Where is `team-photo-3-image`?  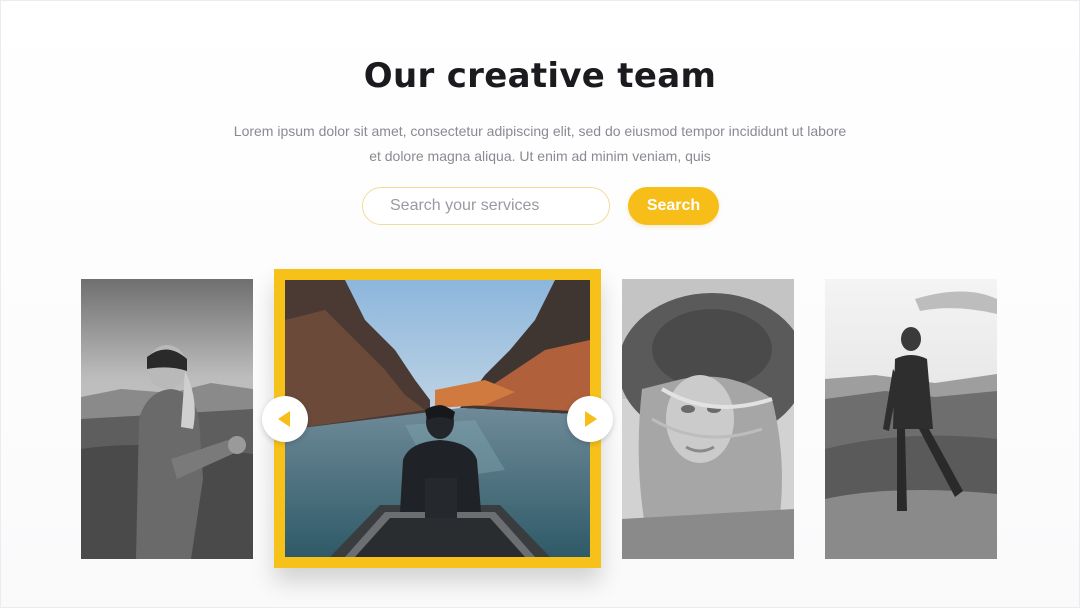
team-photo-3-image is located at coordinates (708, 419).